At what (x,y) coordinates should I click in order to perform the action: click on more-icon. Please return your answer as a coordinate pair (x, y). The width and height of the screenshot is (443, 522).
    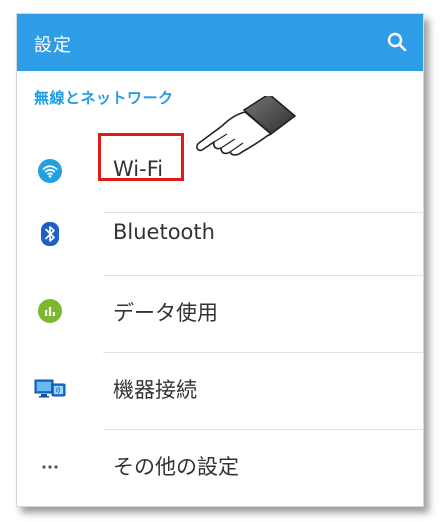
    Looking at the image, I should click on (50, 465).